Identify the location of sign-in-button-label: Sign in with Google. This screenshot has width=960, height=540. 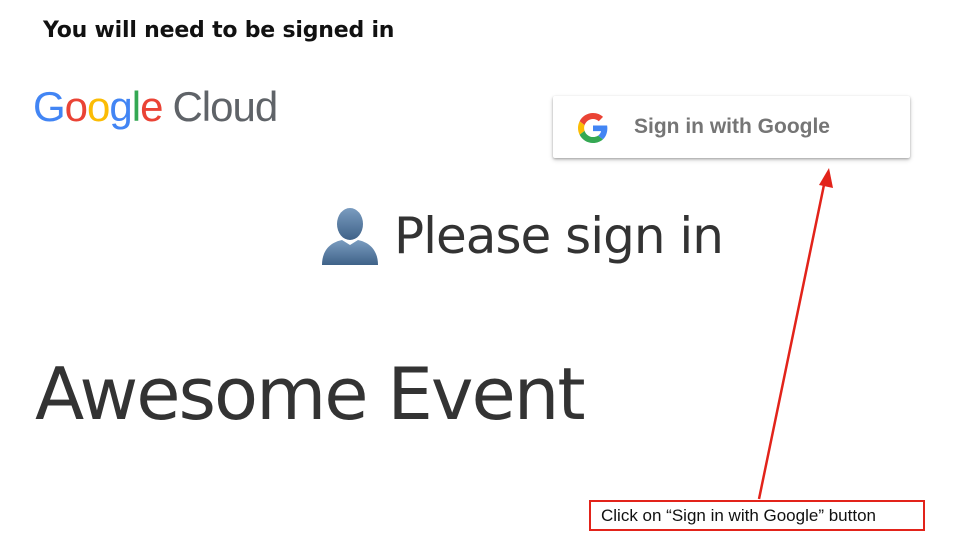
(732, 126).